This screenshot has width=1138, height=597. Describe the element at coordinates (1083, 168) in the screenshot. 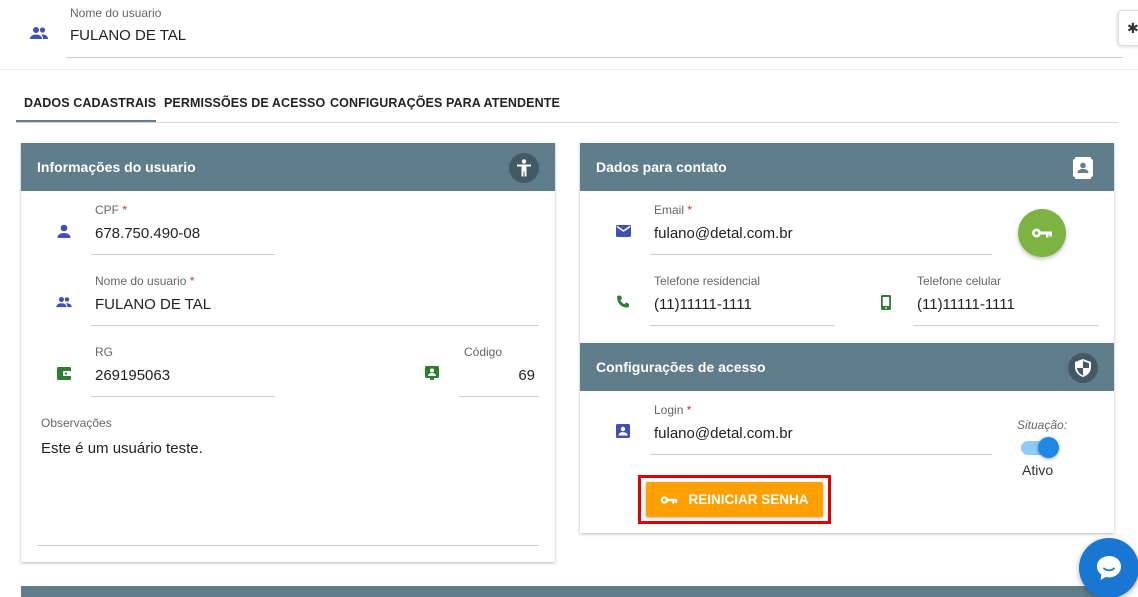

I see `contacts-icon` at that location.